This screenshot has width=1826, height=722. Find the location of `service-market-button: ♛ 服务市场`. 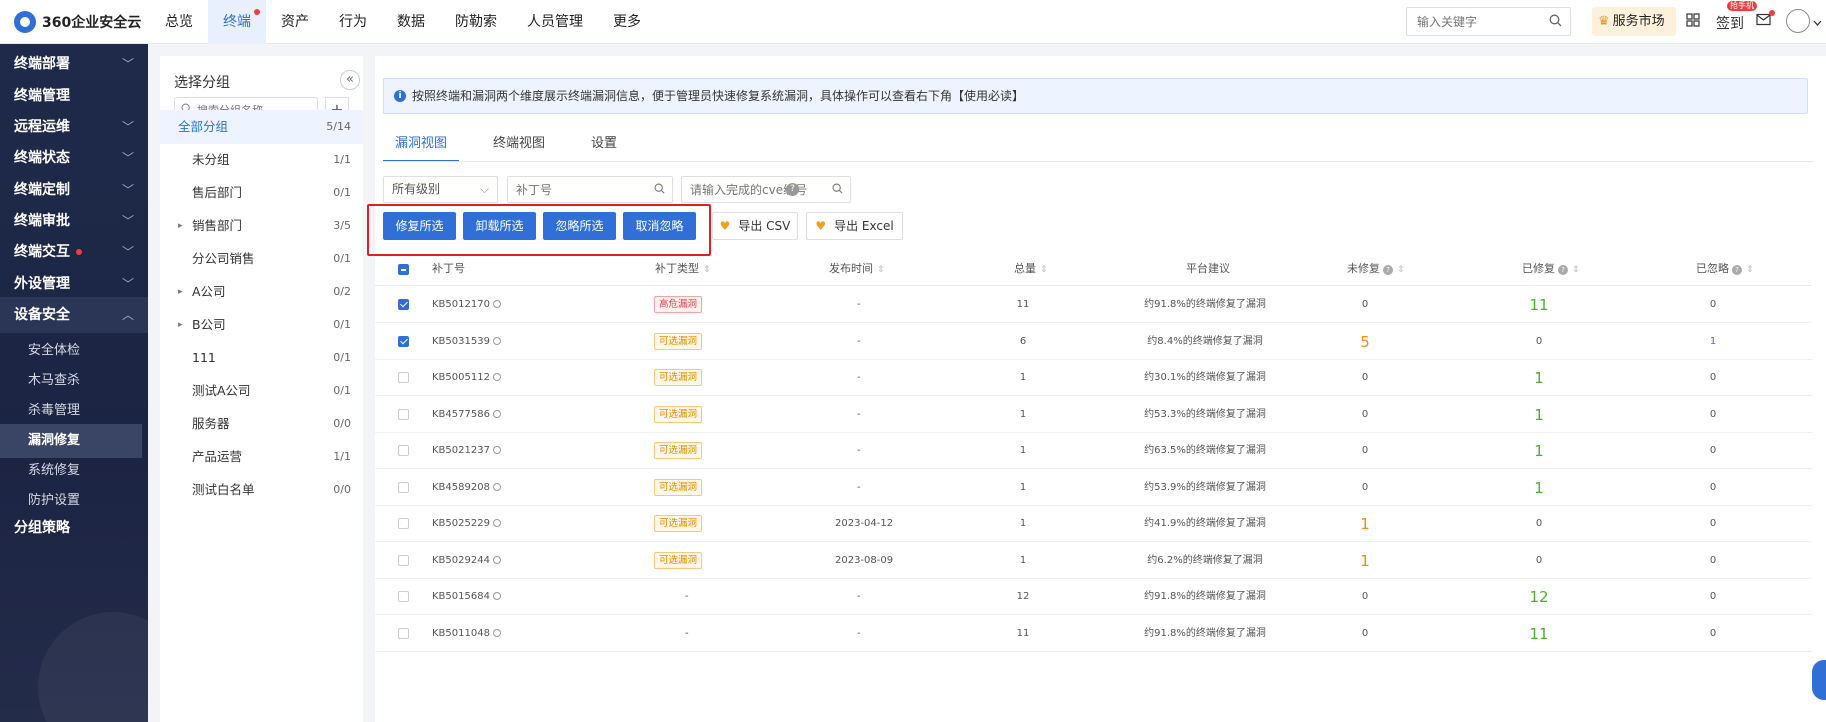

service-market-button: ♛ 服务市场 is located at coordinates (1634, 21).